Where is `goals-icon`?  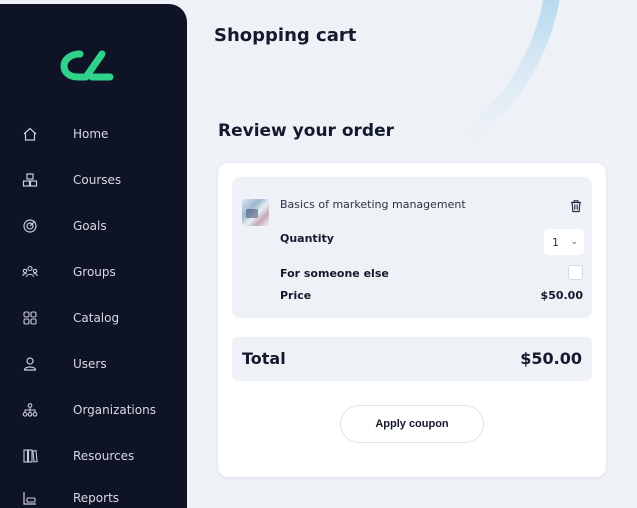 goals-icon is located at coordinates (30, 226).